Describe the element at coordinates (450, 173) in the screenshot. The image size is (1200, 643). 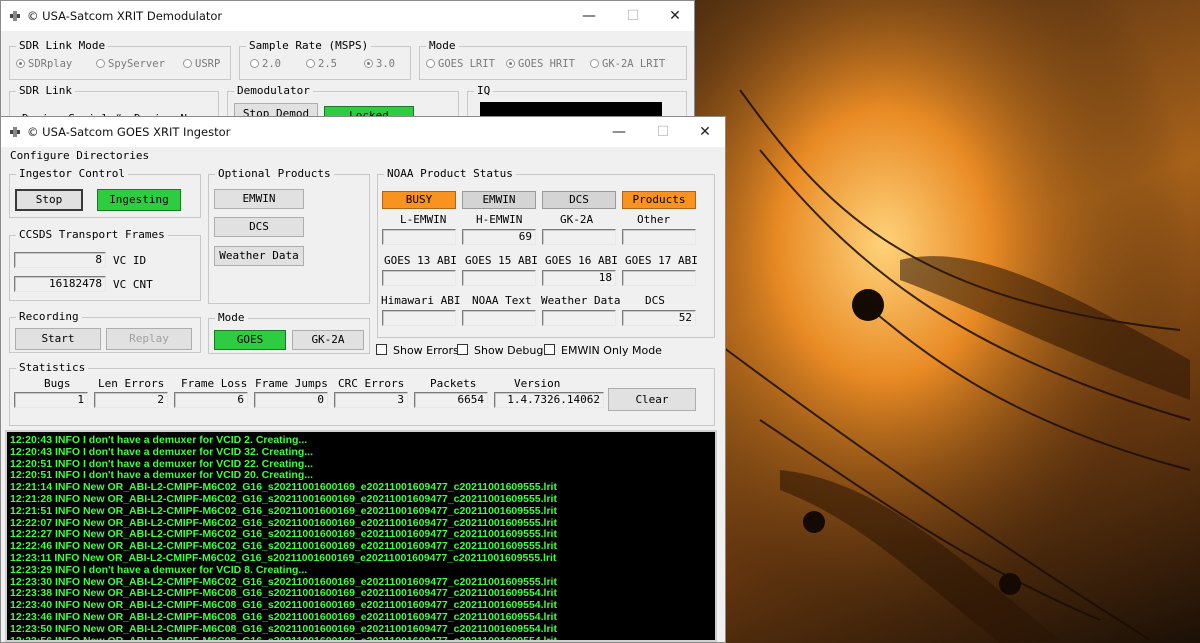
I see `noaa-product-status-label: NOAA Product Status` at that location.